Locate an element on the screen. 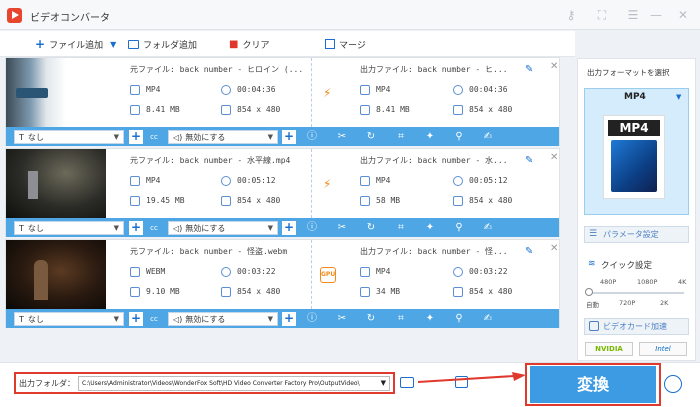 The image size is (700, 407). quality-720p: 720P is located at coordinates (627, 303).